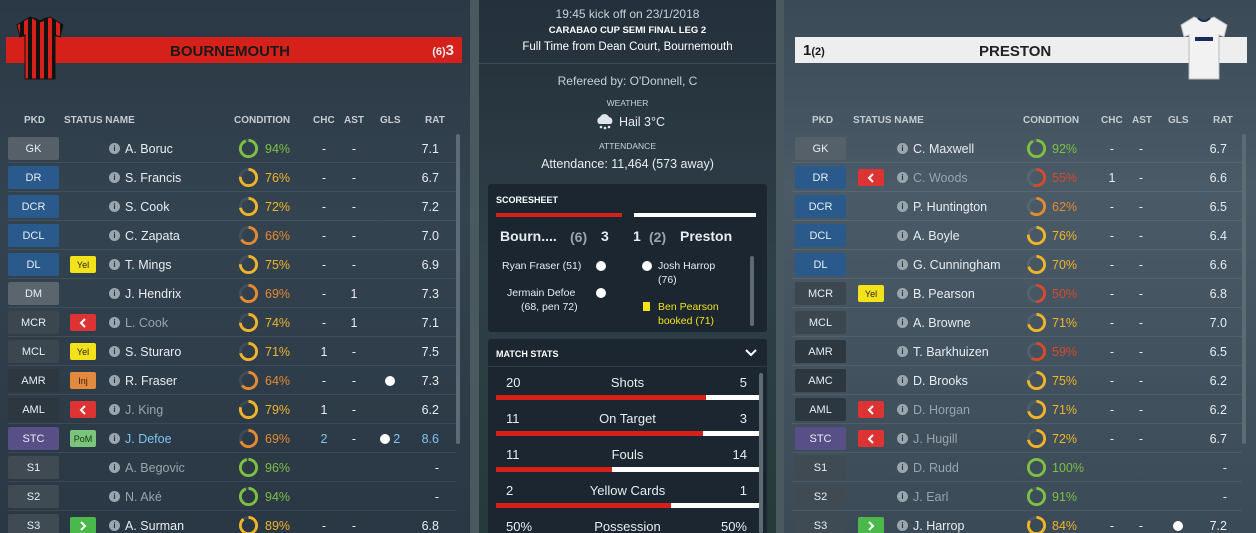  What do you see at coordinates (627, 30) in the screenshot?
I see `competition-name: CARABAO CUP SEMI FINAL LEG 2` at bounding box center [627, 30].